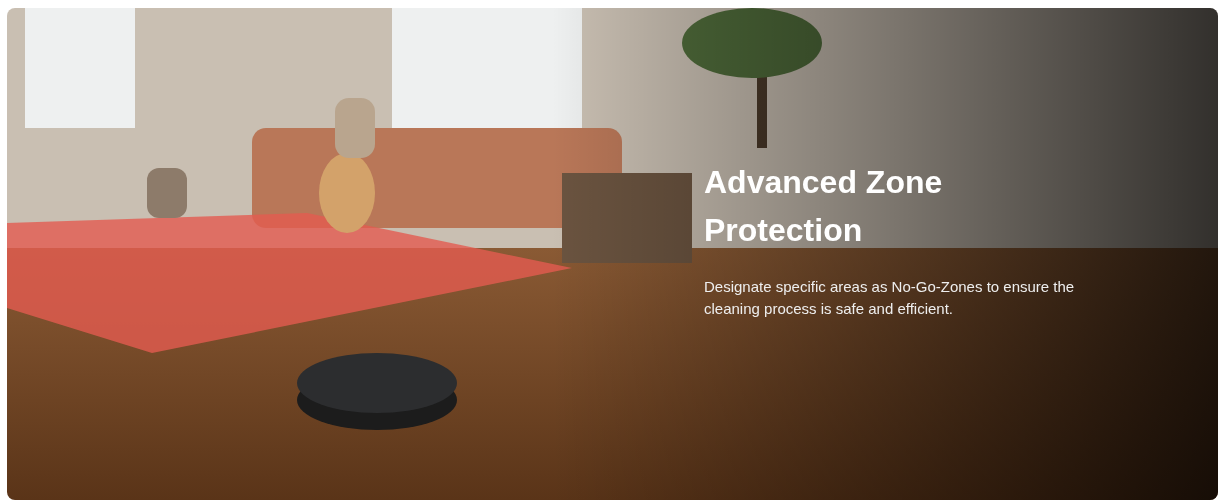 This screenshot has height=504, width=1218. What do you see at coordinates (824, 206) in the screenshot?
I see `banner-title: Advanced Zone Protection` at bounding box center [824, 206].